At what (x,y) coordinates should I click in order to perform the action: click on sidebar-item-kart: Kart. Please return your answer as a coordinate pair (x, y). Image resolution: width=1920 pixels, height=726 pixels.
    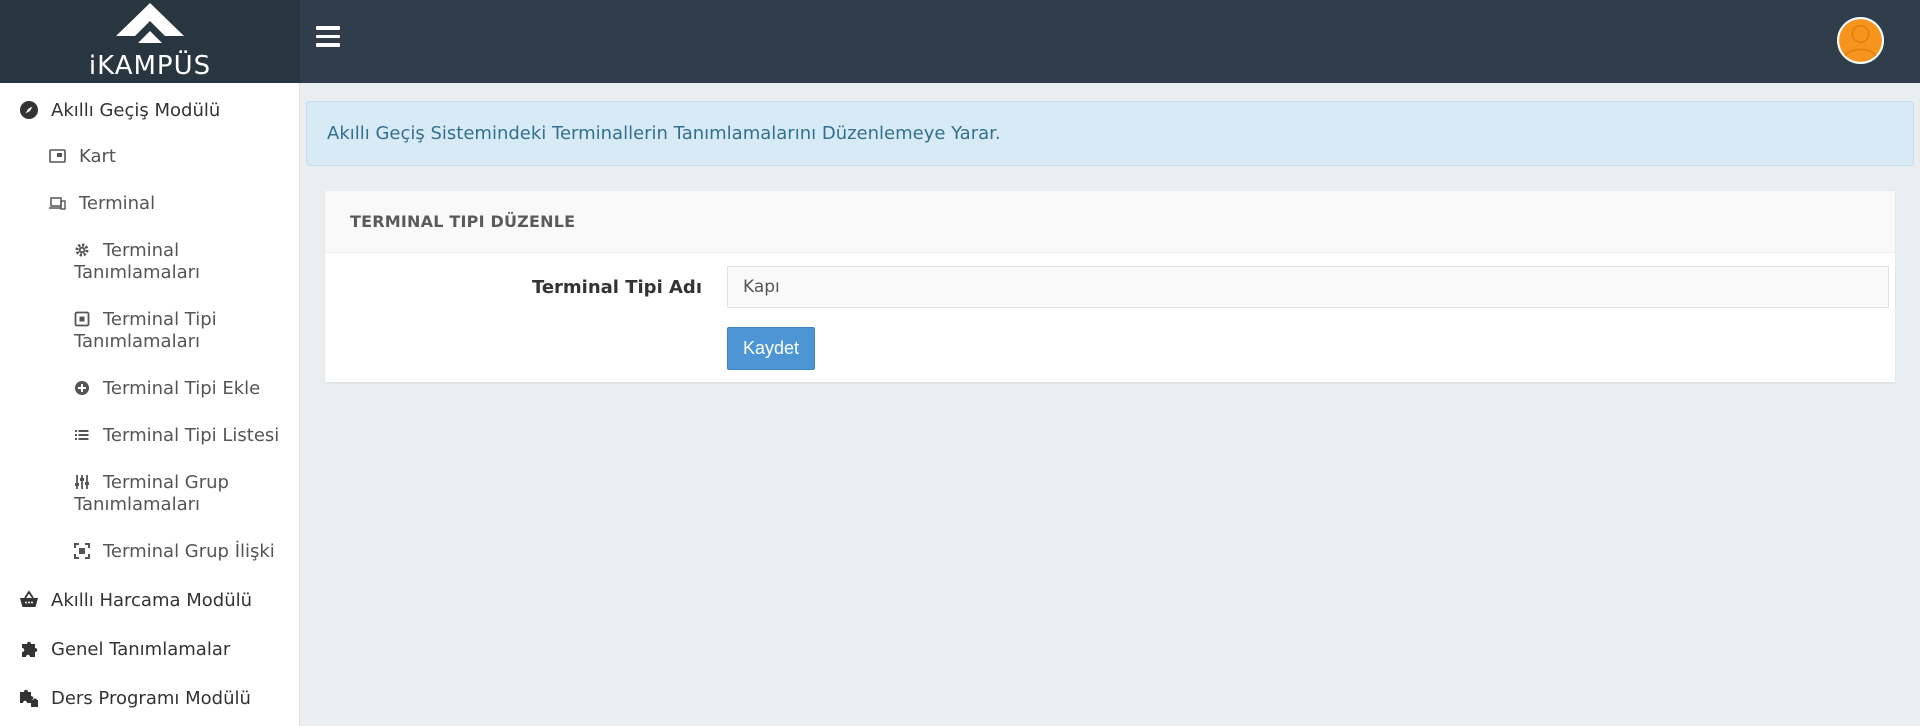
    Looking at the image, I should click on (82, 157).